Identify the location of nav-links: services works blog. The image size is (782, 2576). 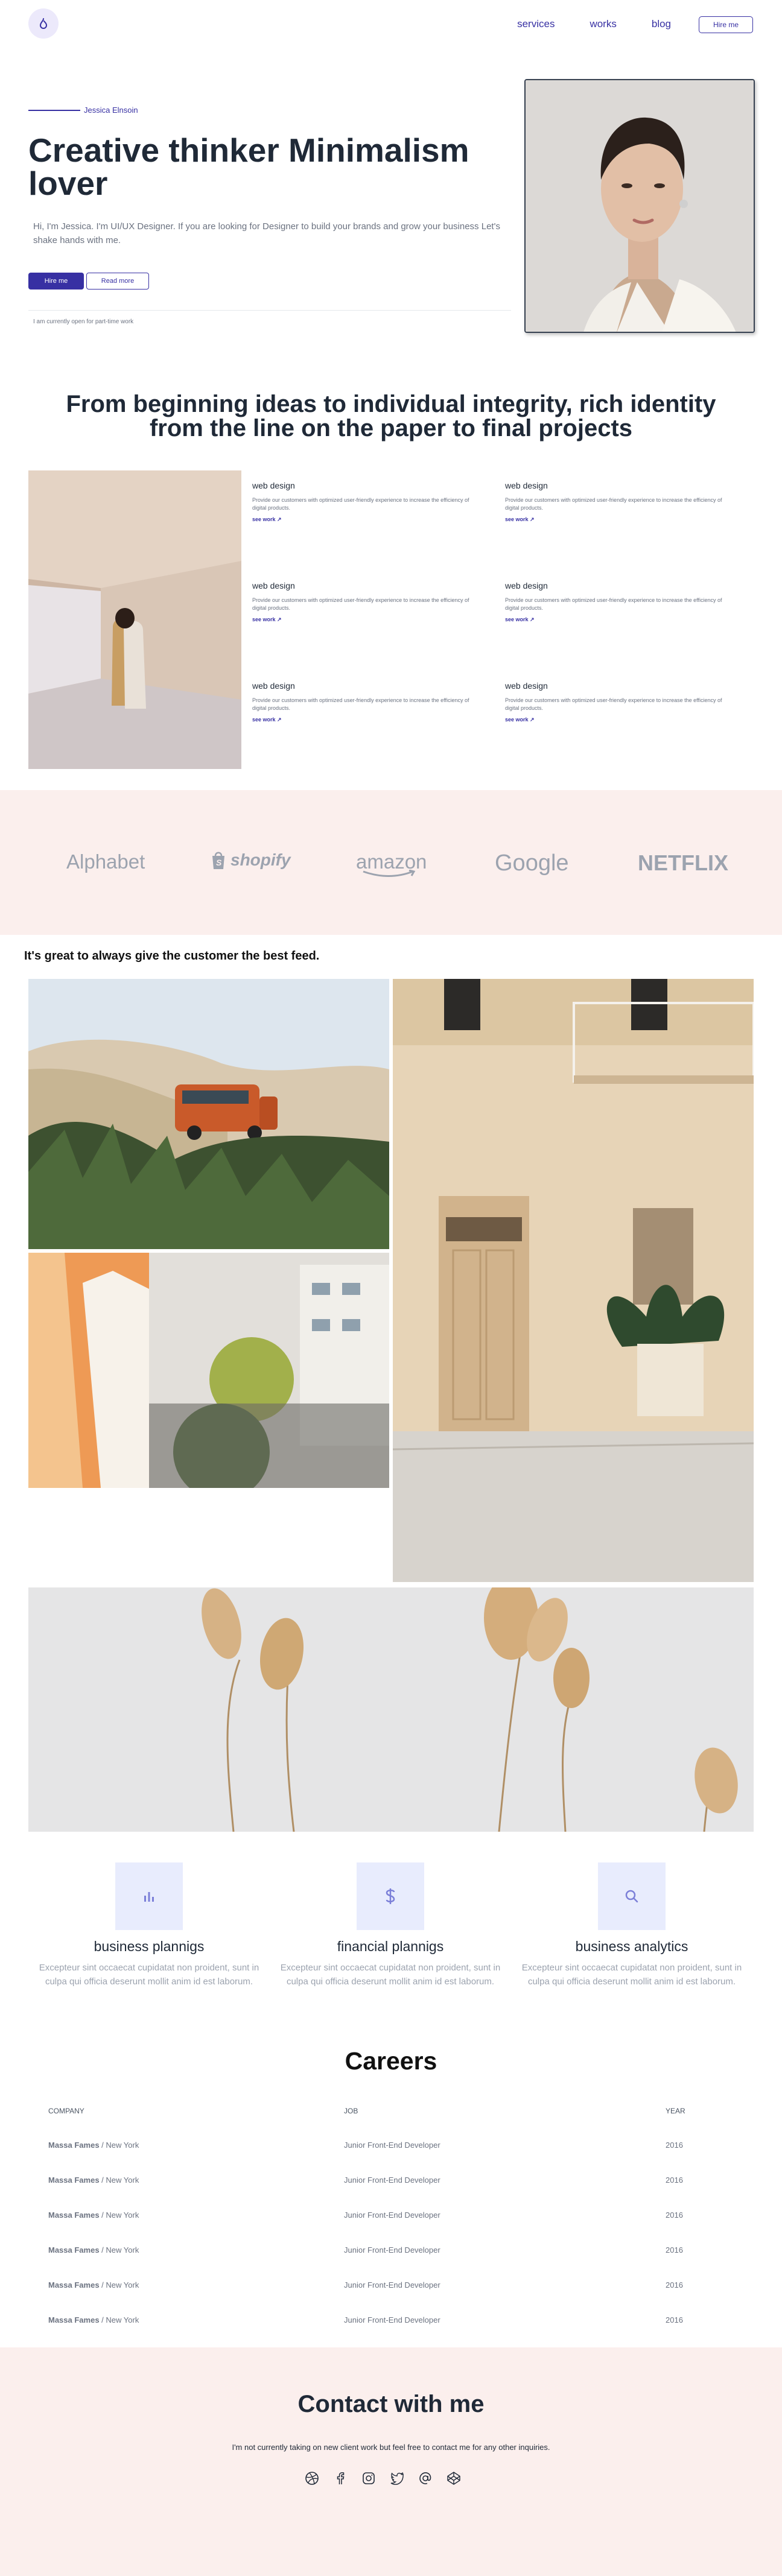
(594, 24).